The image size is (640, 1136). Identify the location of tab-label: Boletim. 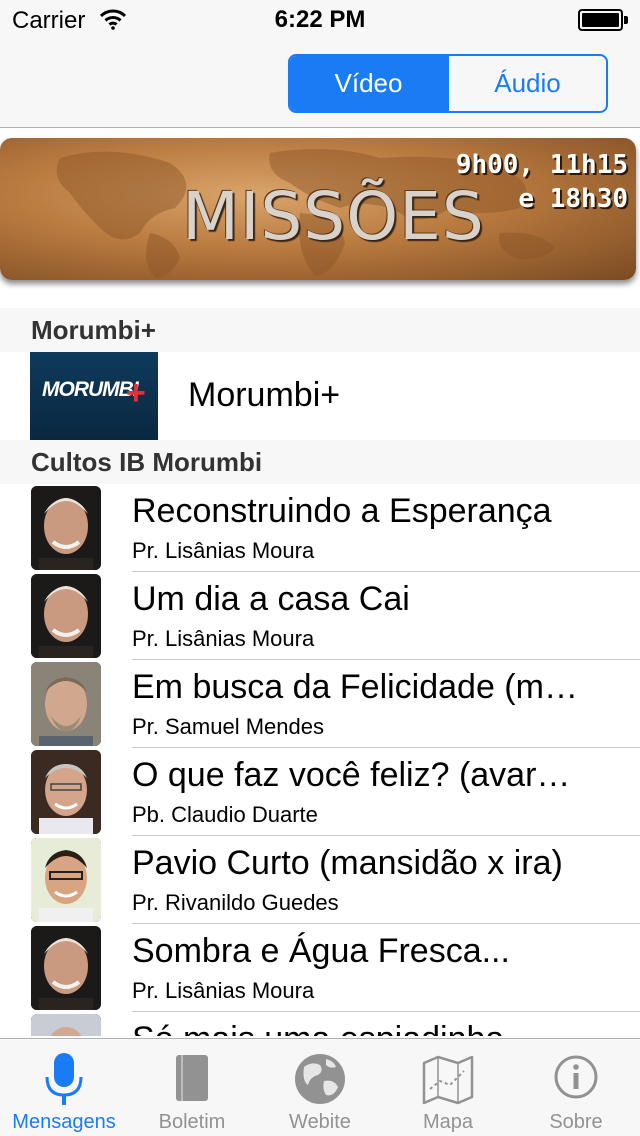
(192, 1122).